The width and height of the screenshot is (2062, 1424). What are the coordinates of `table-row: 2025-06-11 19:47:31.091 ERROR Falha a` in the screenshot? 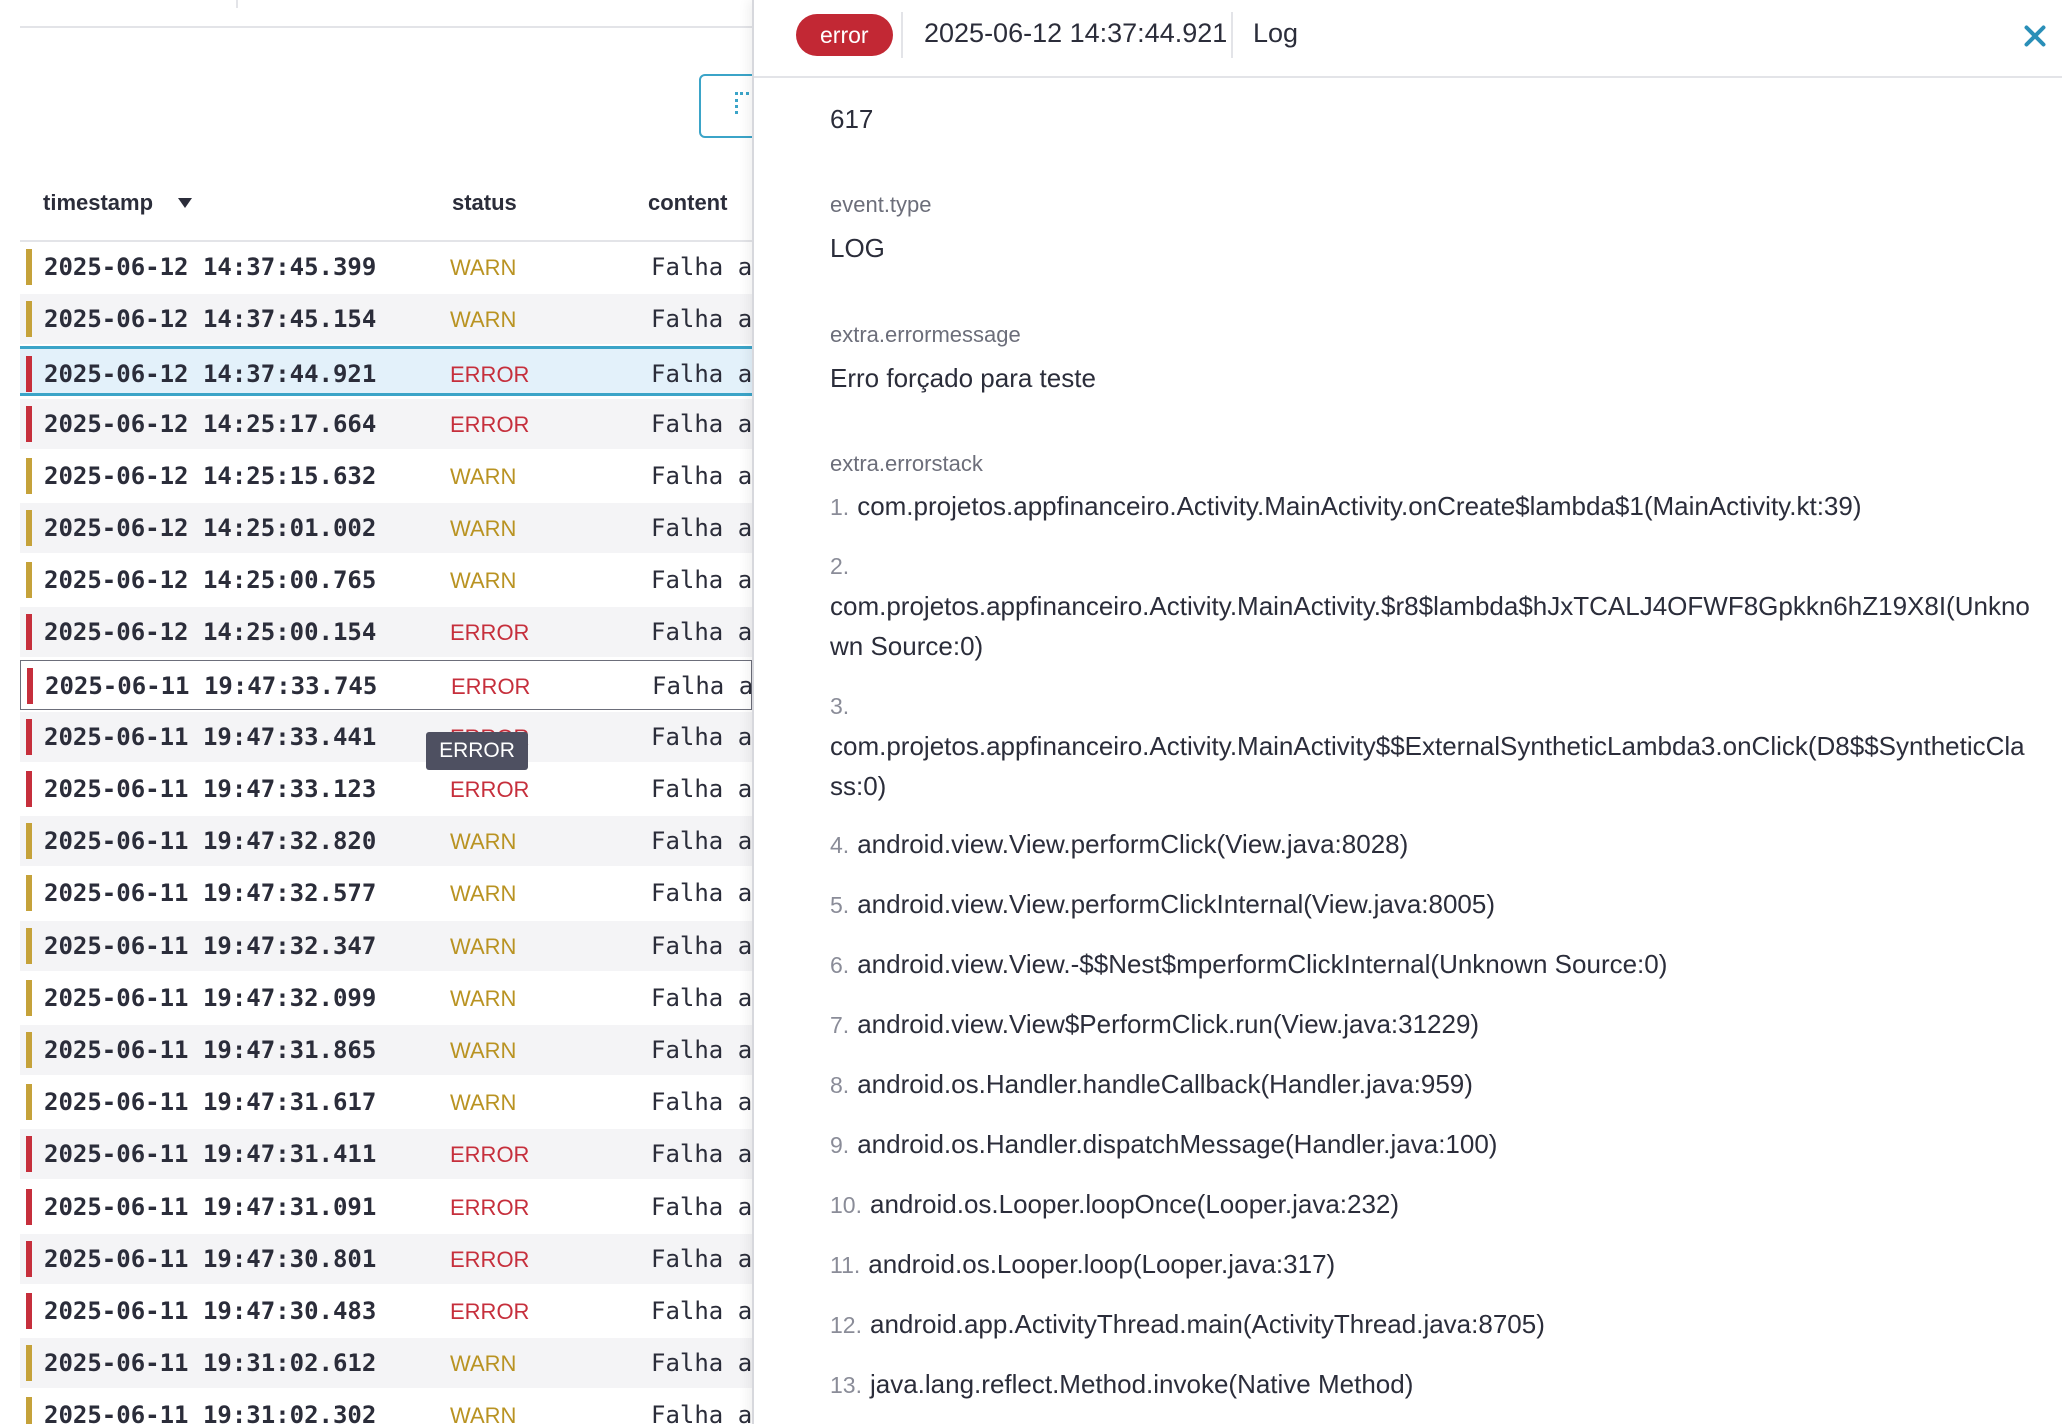 It's located at (386, 1207).